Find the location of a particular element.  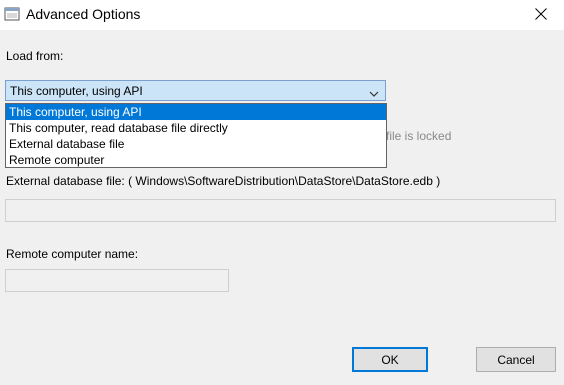

dropdown-option-api: This computer, using API is located at coordinates (196, 112).